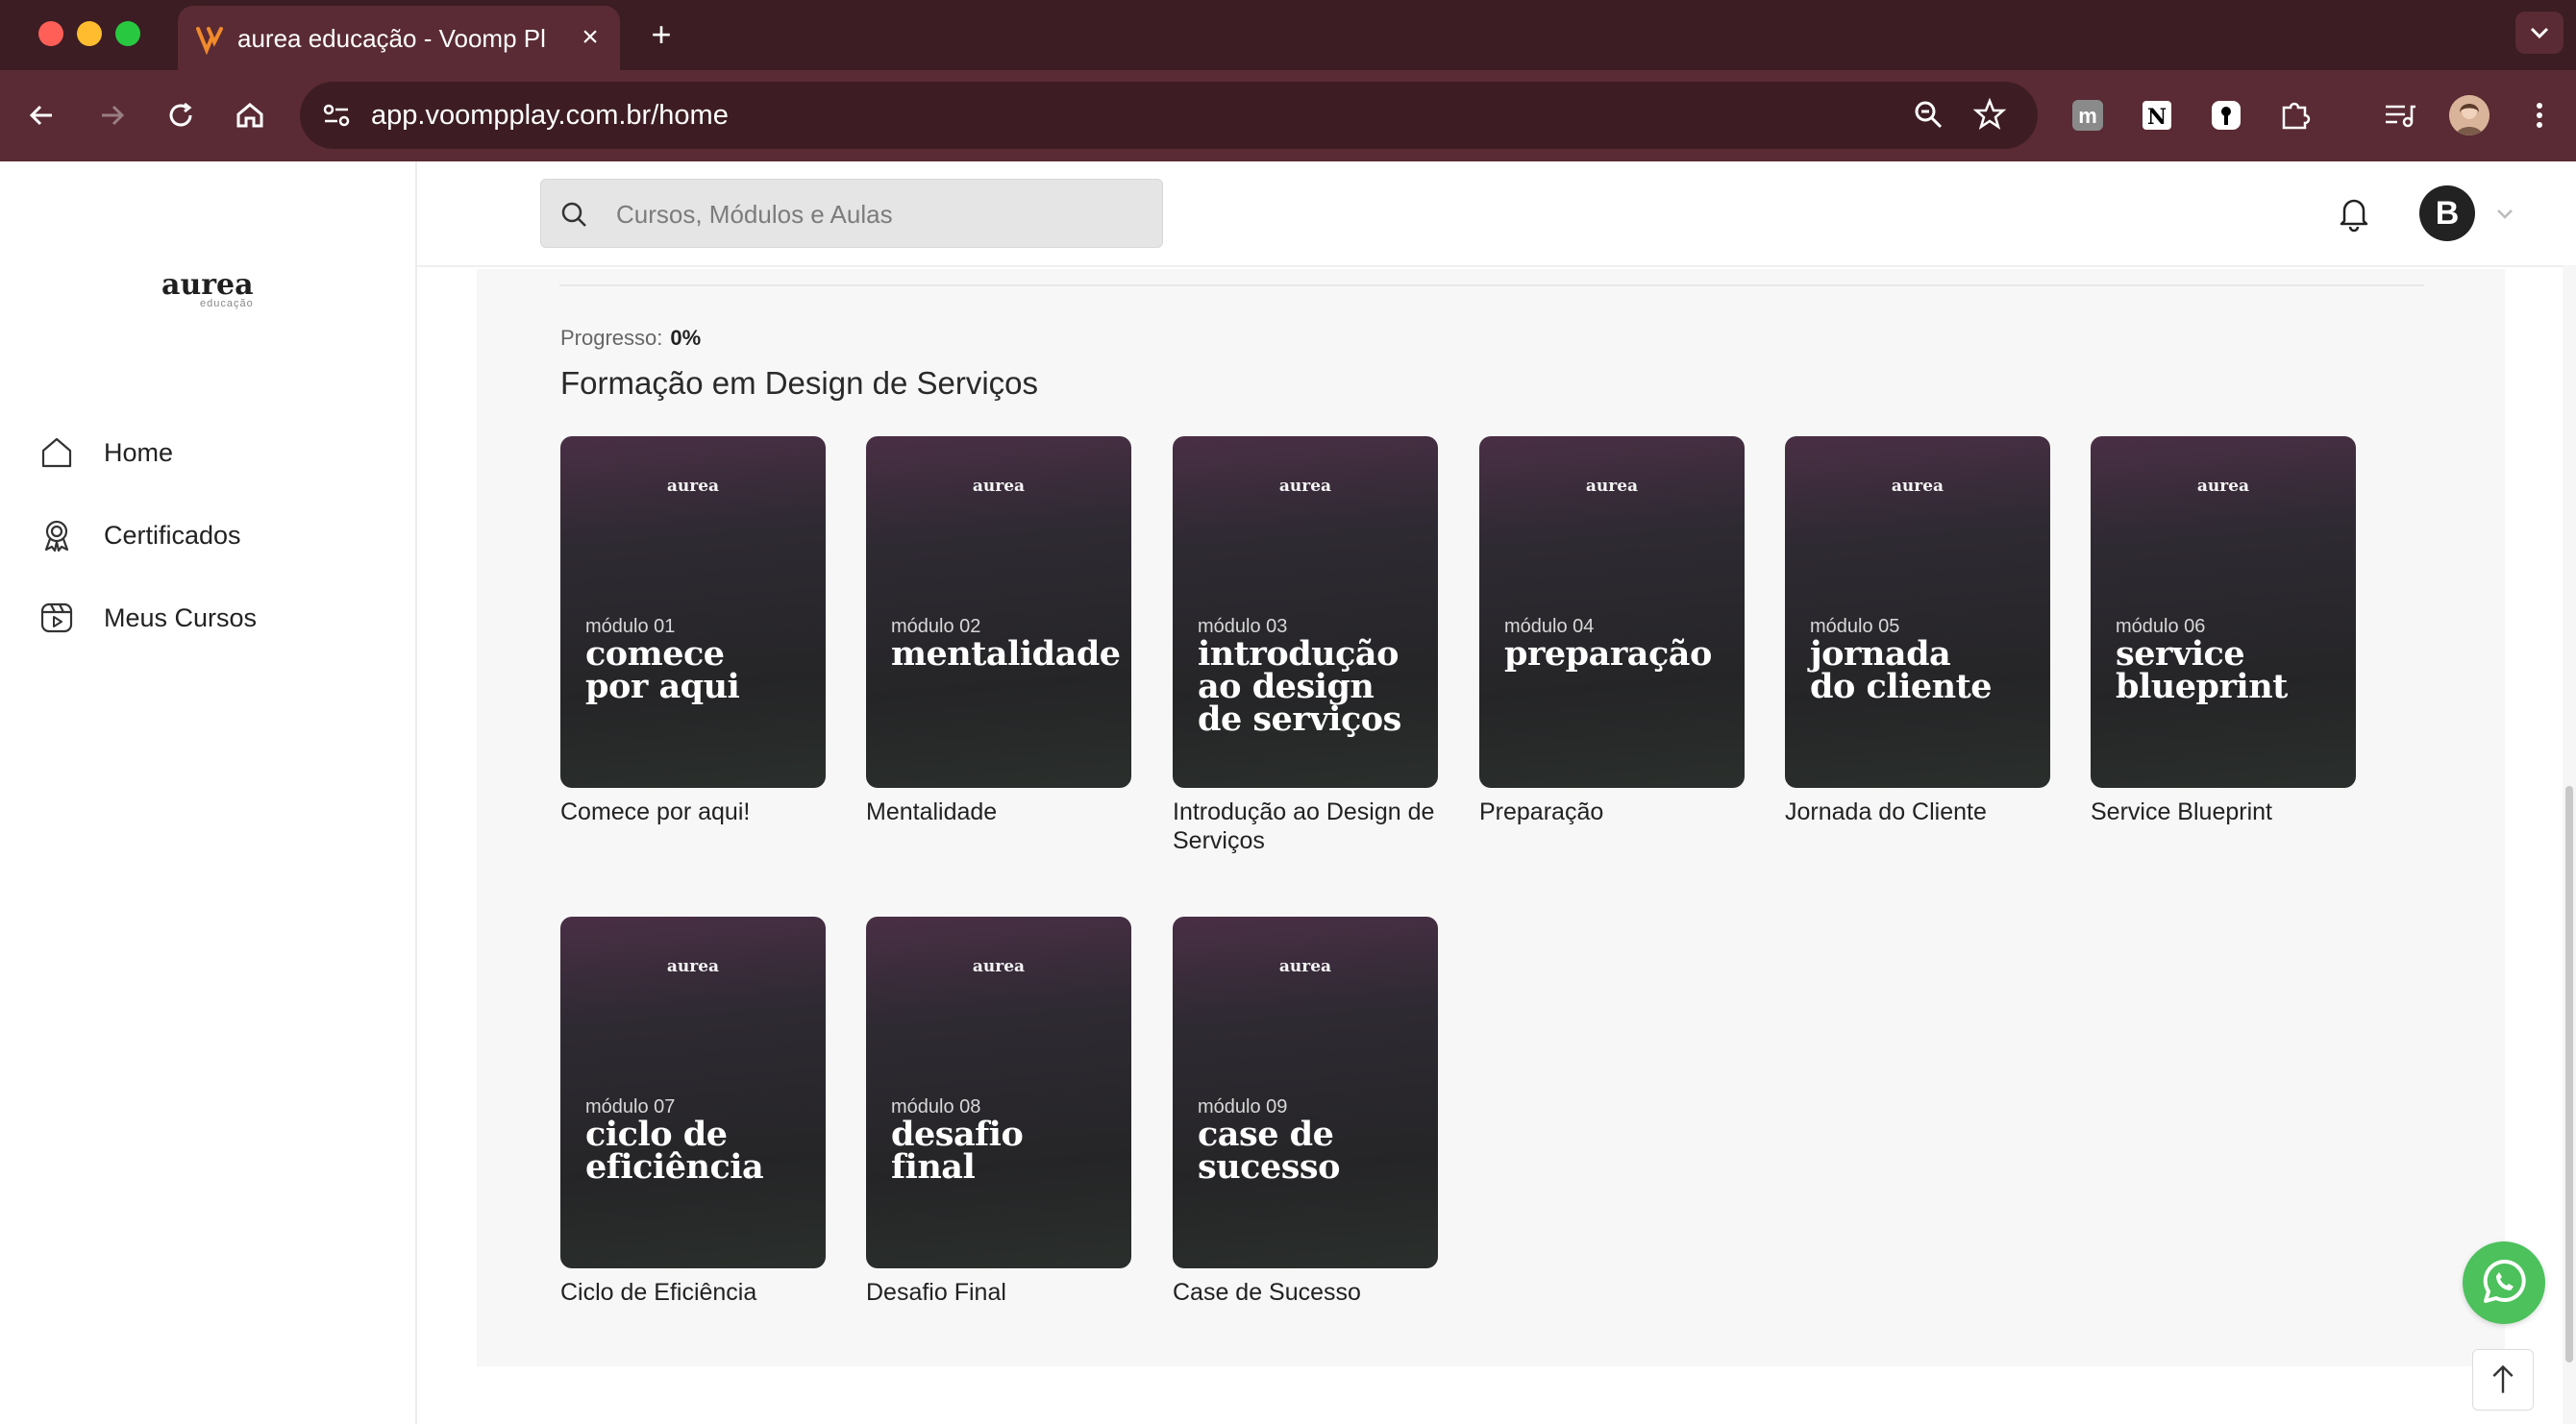  I want to click on arrow-up-icon, so click(2503, 1378).